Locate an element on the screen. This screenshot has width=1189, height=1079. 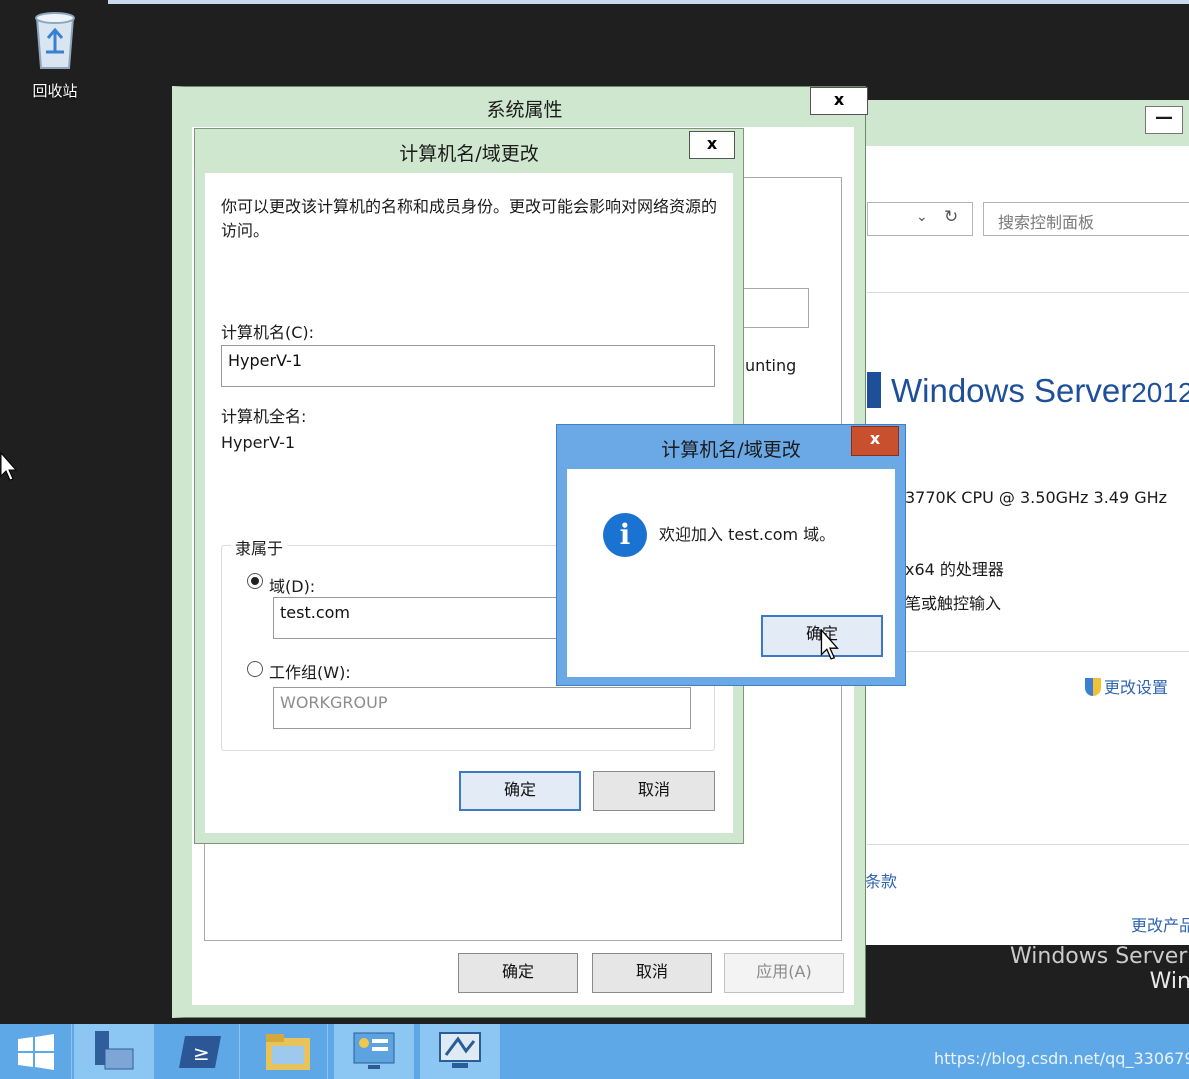
windows-server-logo: Windows Server2012 is located at coordinates (1028, 391).